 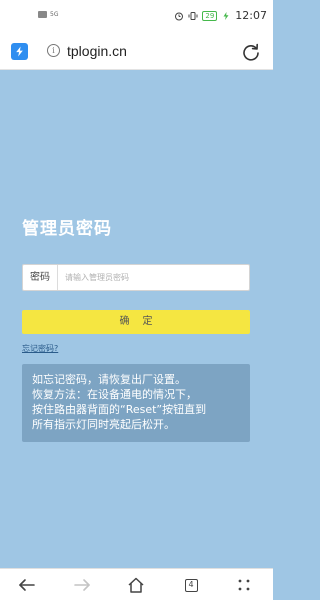 I want to click on forward-button, so click(x=82, y=585).